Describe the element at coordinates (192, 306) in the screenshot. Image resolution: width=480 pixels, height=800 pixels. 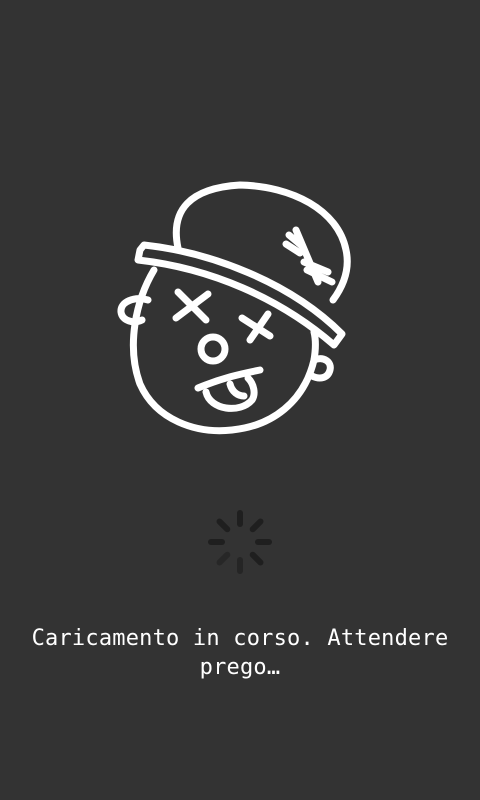
I see `left-x-eye` at that location.